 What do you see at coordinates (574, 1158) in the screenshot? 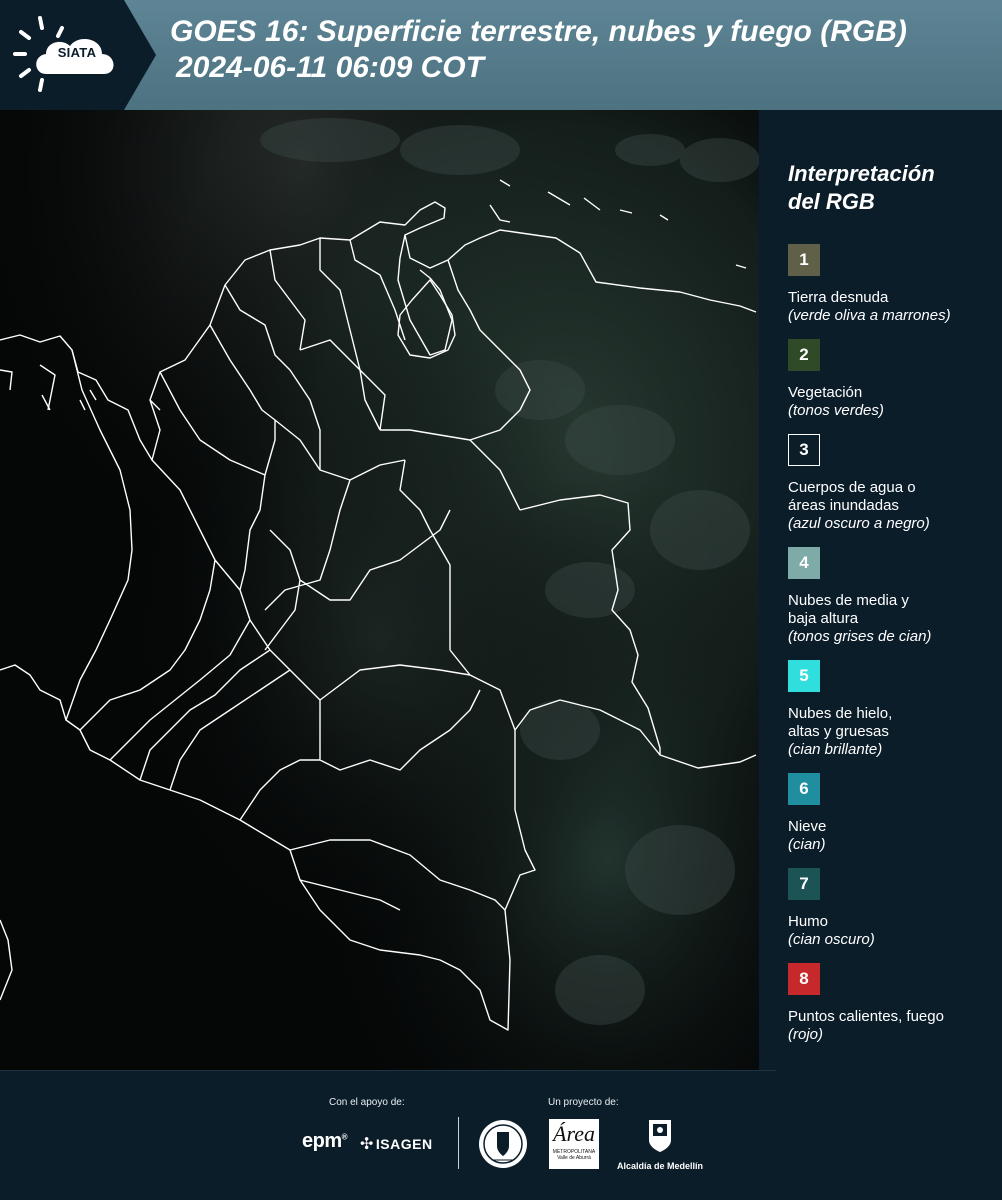
I see `area-logo-sub2: Valle de Aburrá` at bounding box center [574, 1158].